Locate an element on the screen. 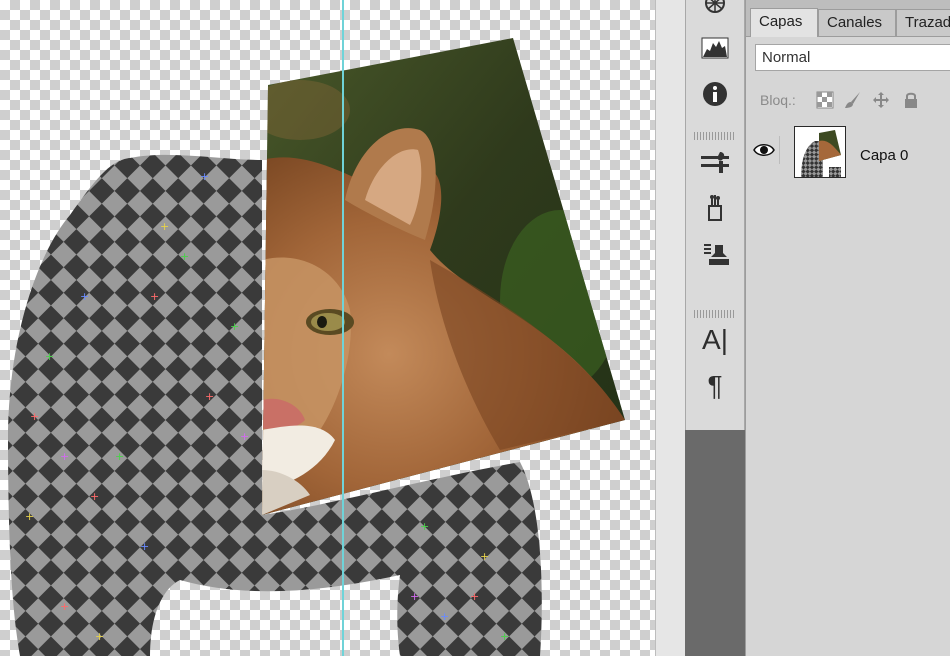 The image size is (950, 656). collapsed-panel-dock: A| ¶ is located at coordinates (715, 328).